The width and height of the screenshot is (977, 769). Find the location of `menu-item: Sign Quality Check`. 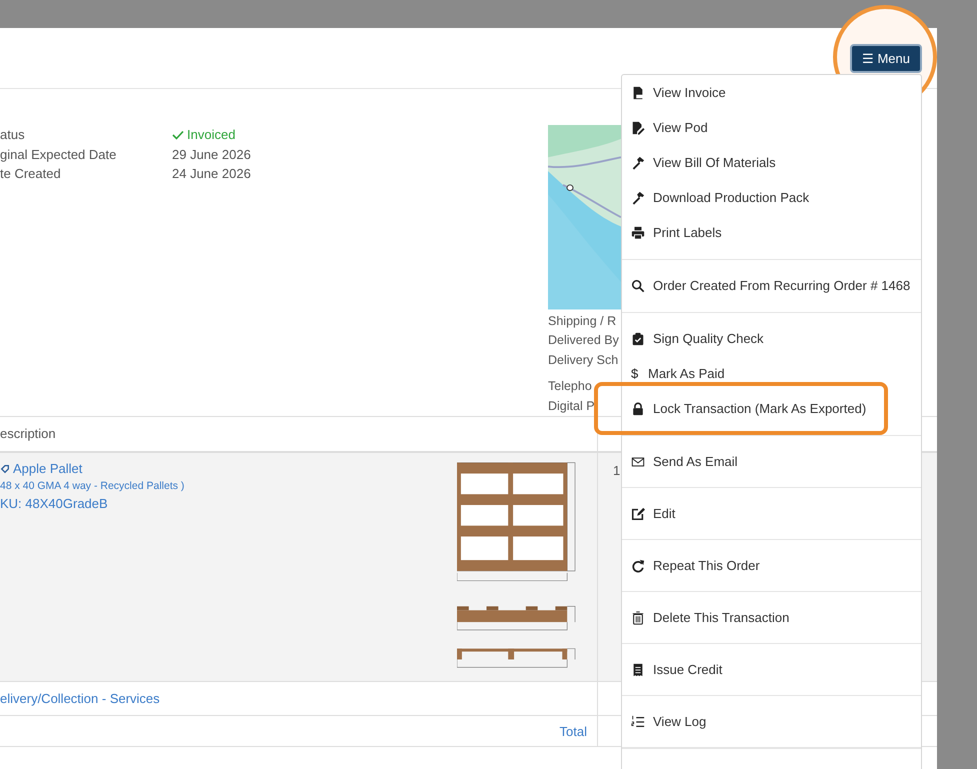

menu-item: Sign Quality Check is located at coordinates (771, 338).